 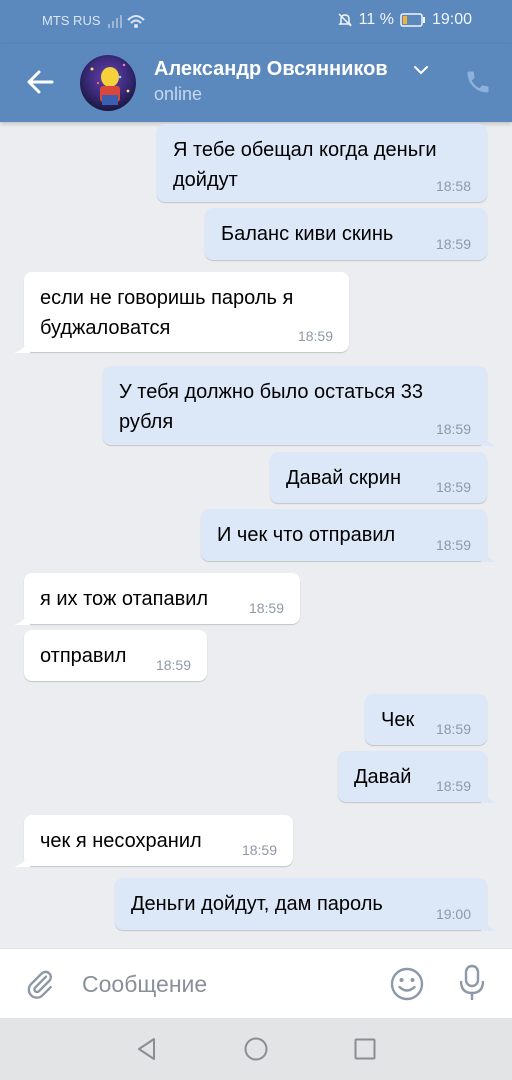 I want to click on incoming-message: отправил 18:59, so click(x=115, y=655).